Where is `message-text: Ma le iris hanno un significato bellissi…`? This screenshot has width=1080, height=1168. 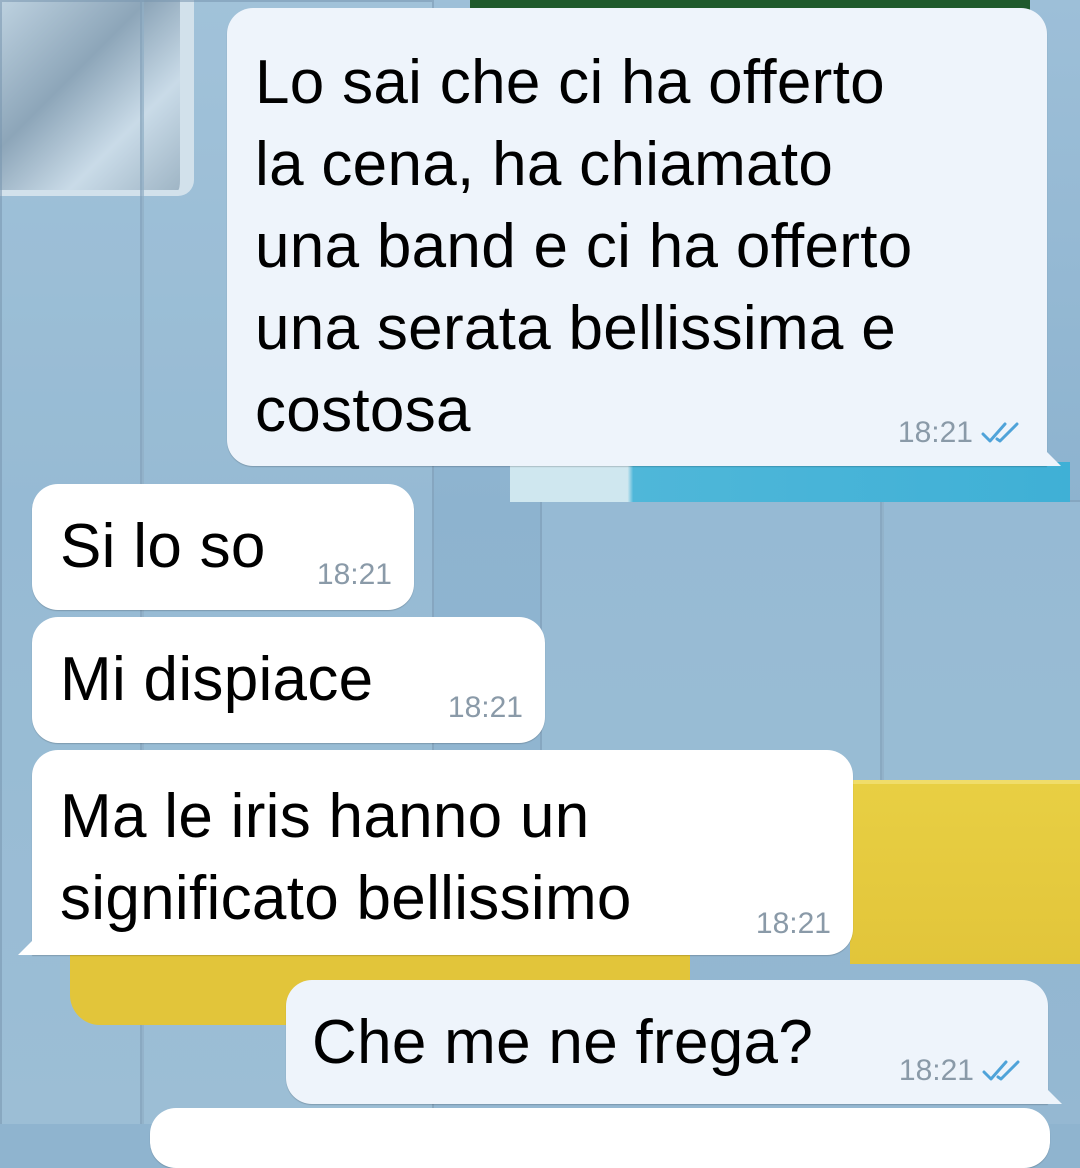 message-text: Ma le iris hanno un significato bellissi… is located at coordinates (346, 857).